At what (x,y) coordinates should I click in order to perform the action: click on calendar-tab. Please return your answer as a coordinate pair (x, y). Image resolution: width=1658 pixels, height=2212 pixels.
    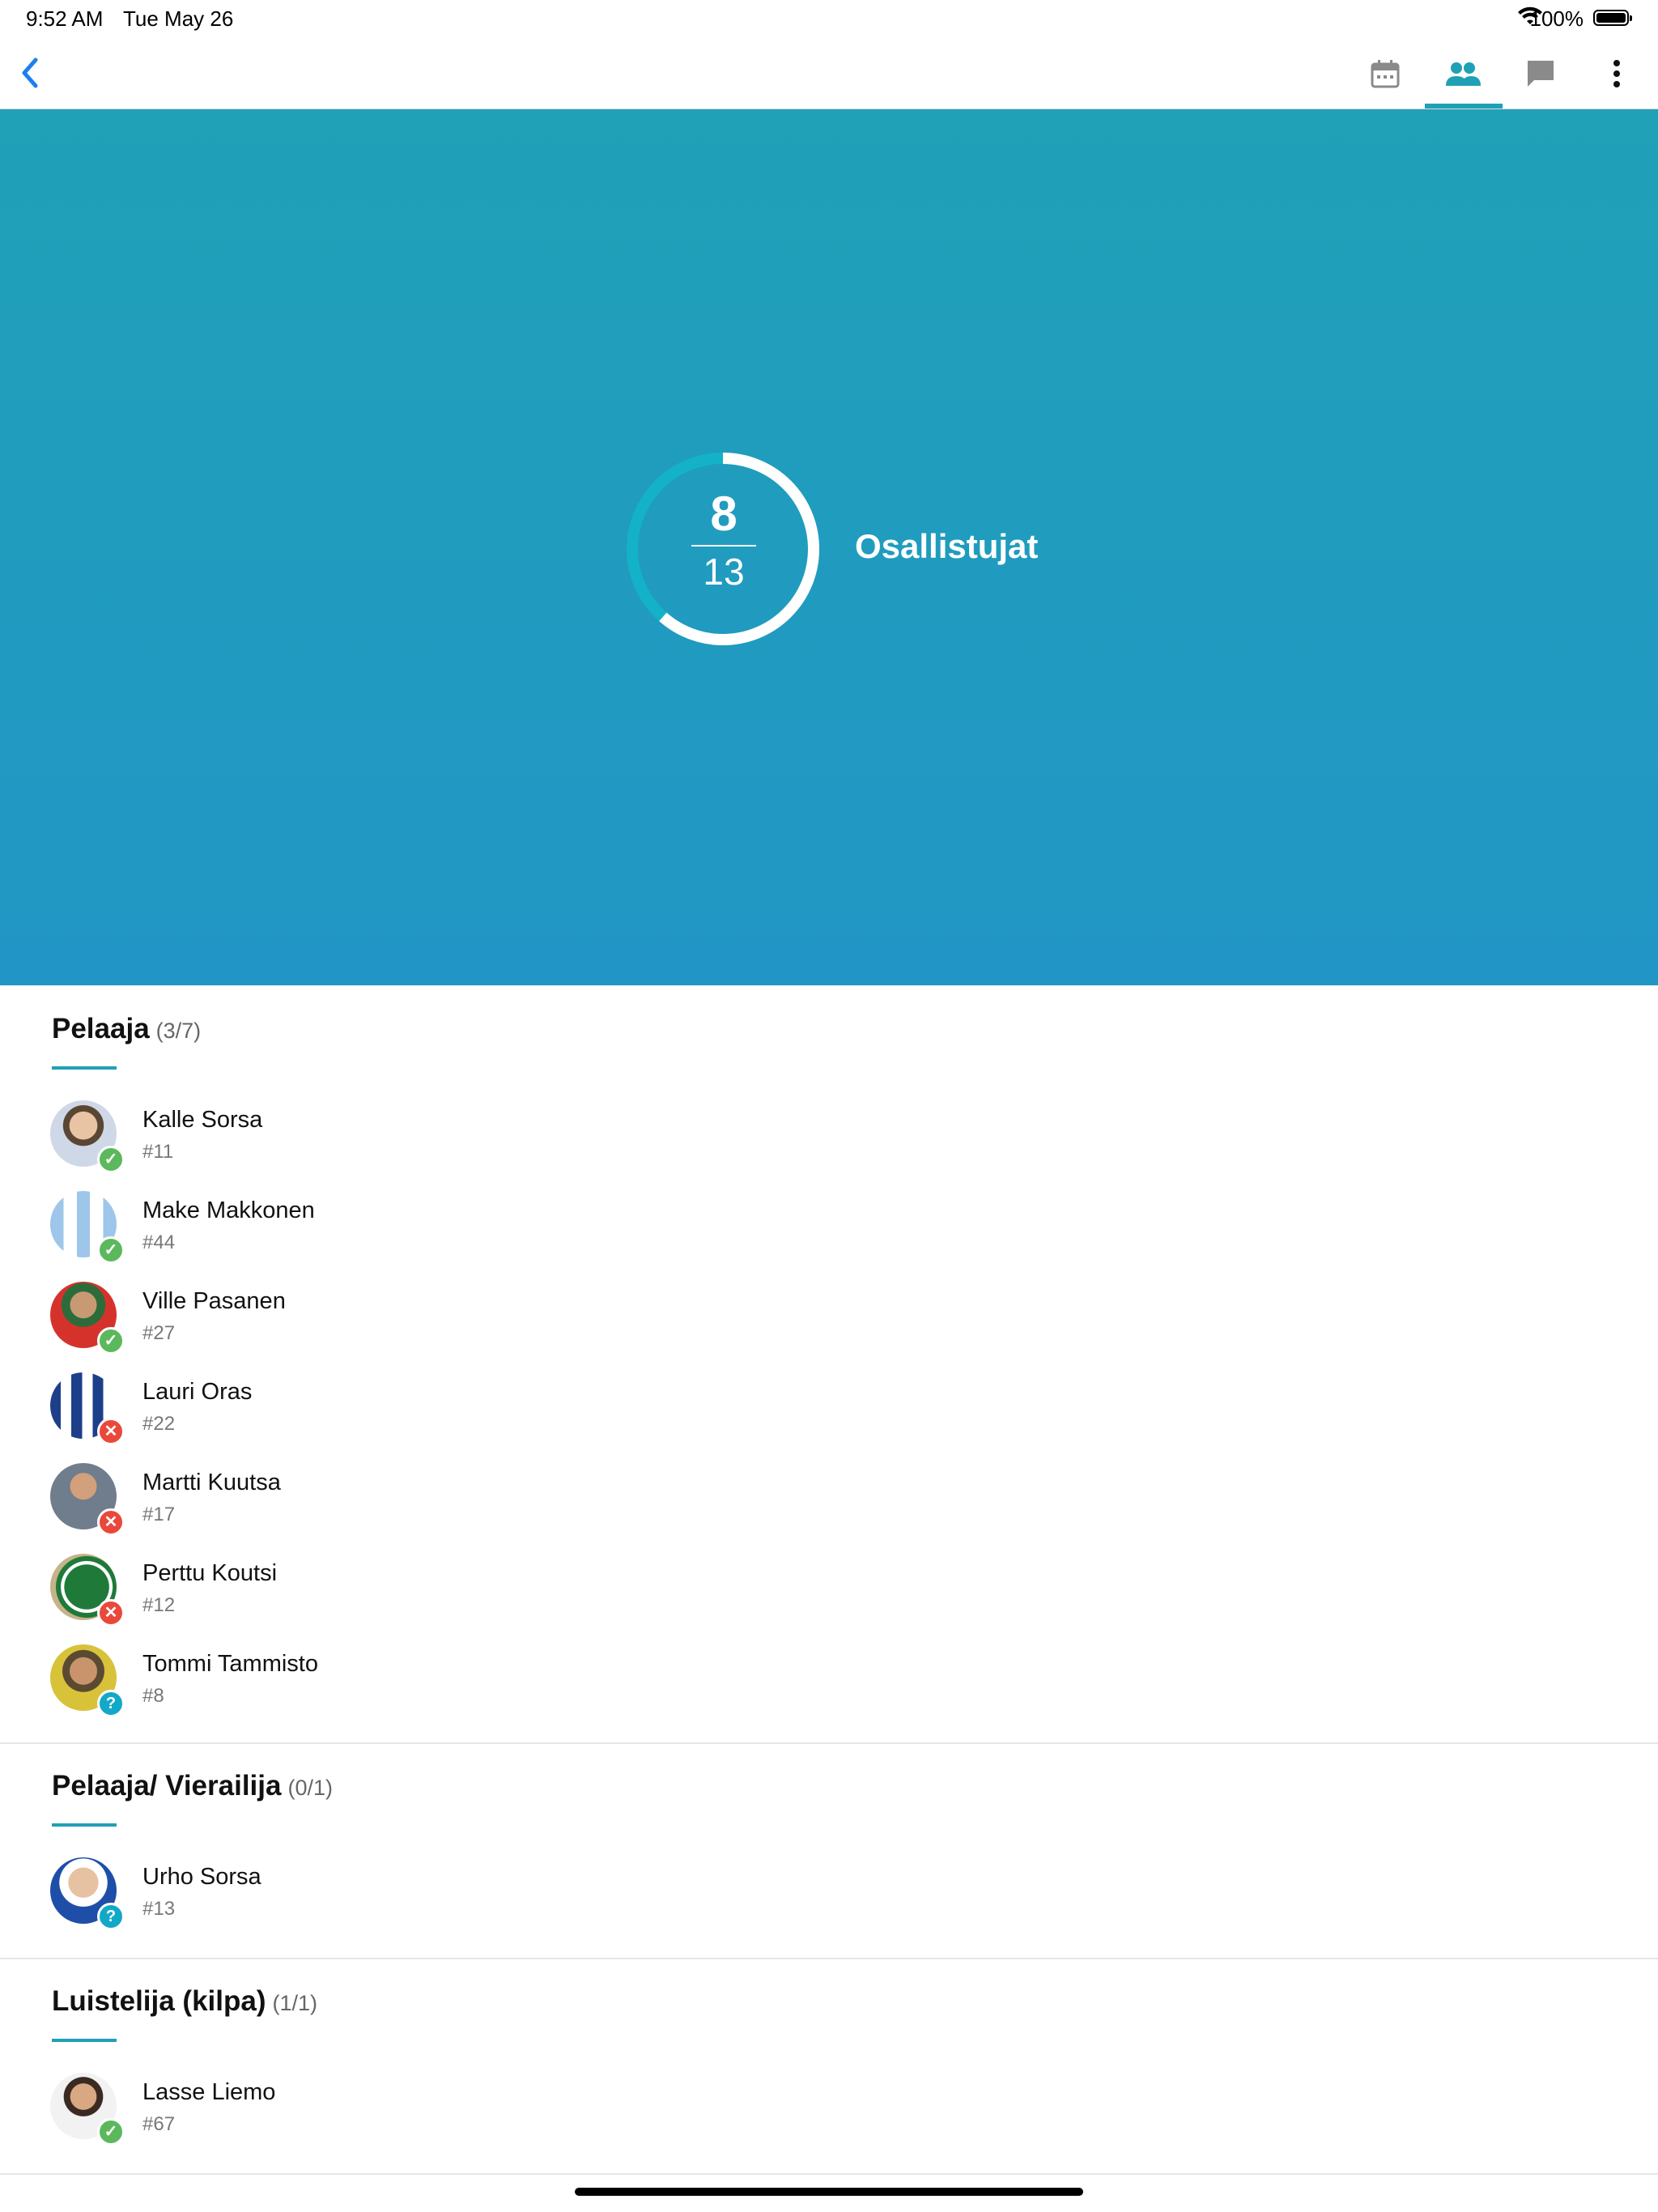
    Looking at the image, I should click on (1385, 74).